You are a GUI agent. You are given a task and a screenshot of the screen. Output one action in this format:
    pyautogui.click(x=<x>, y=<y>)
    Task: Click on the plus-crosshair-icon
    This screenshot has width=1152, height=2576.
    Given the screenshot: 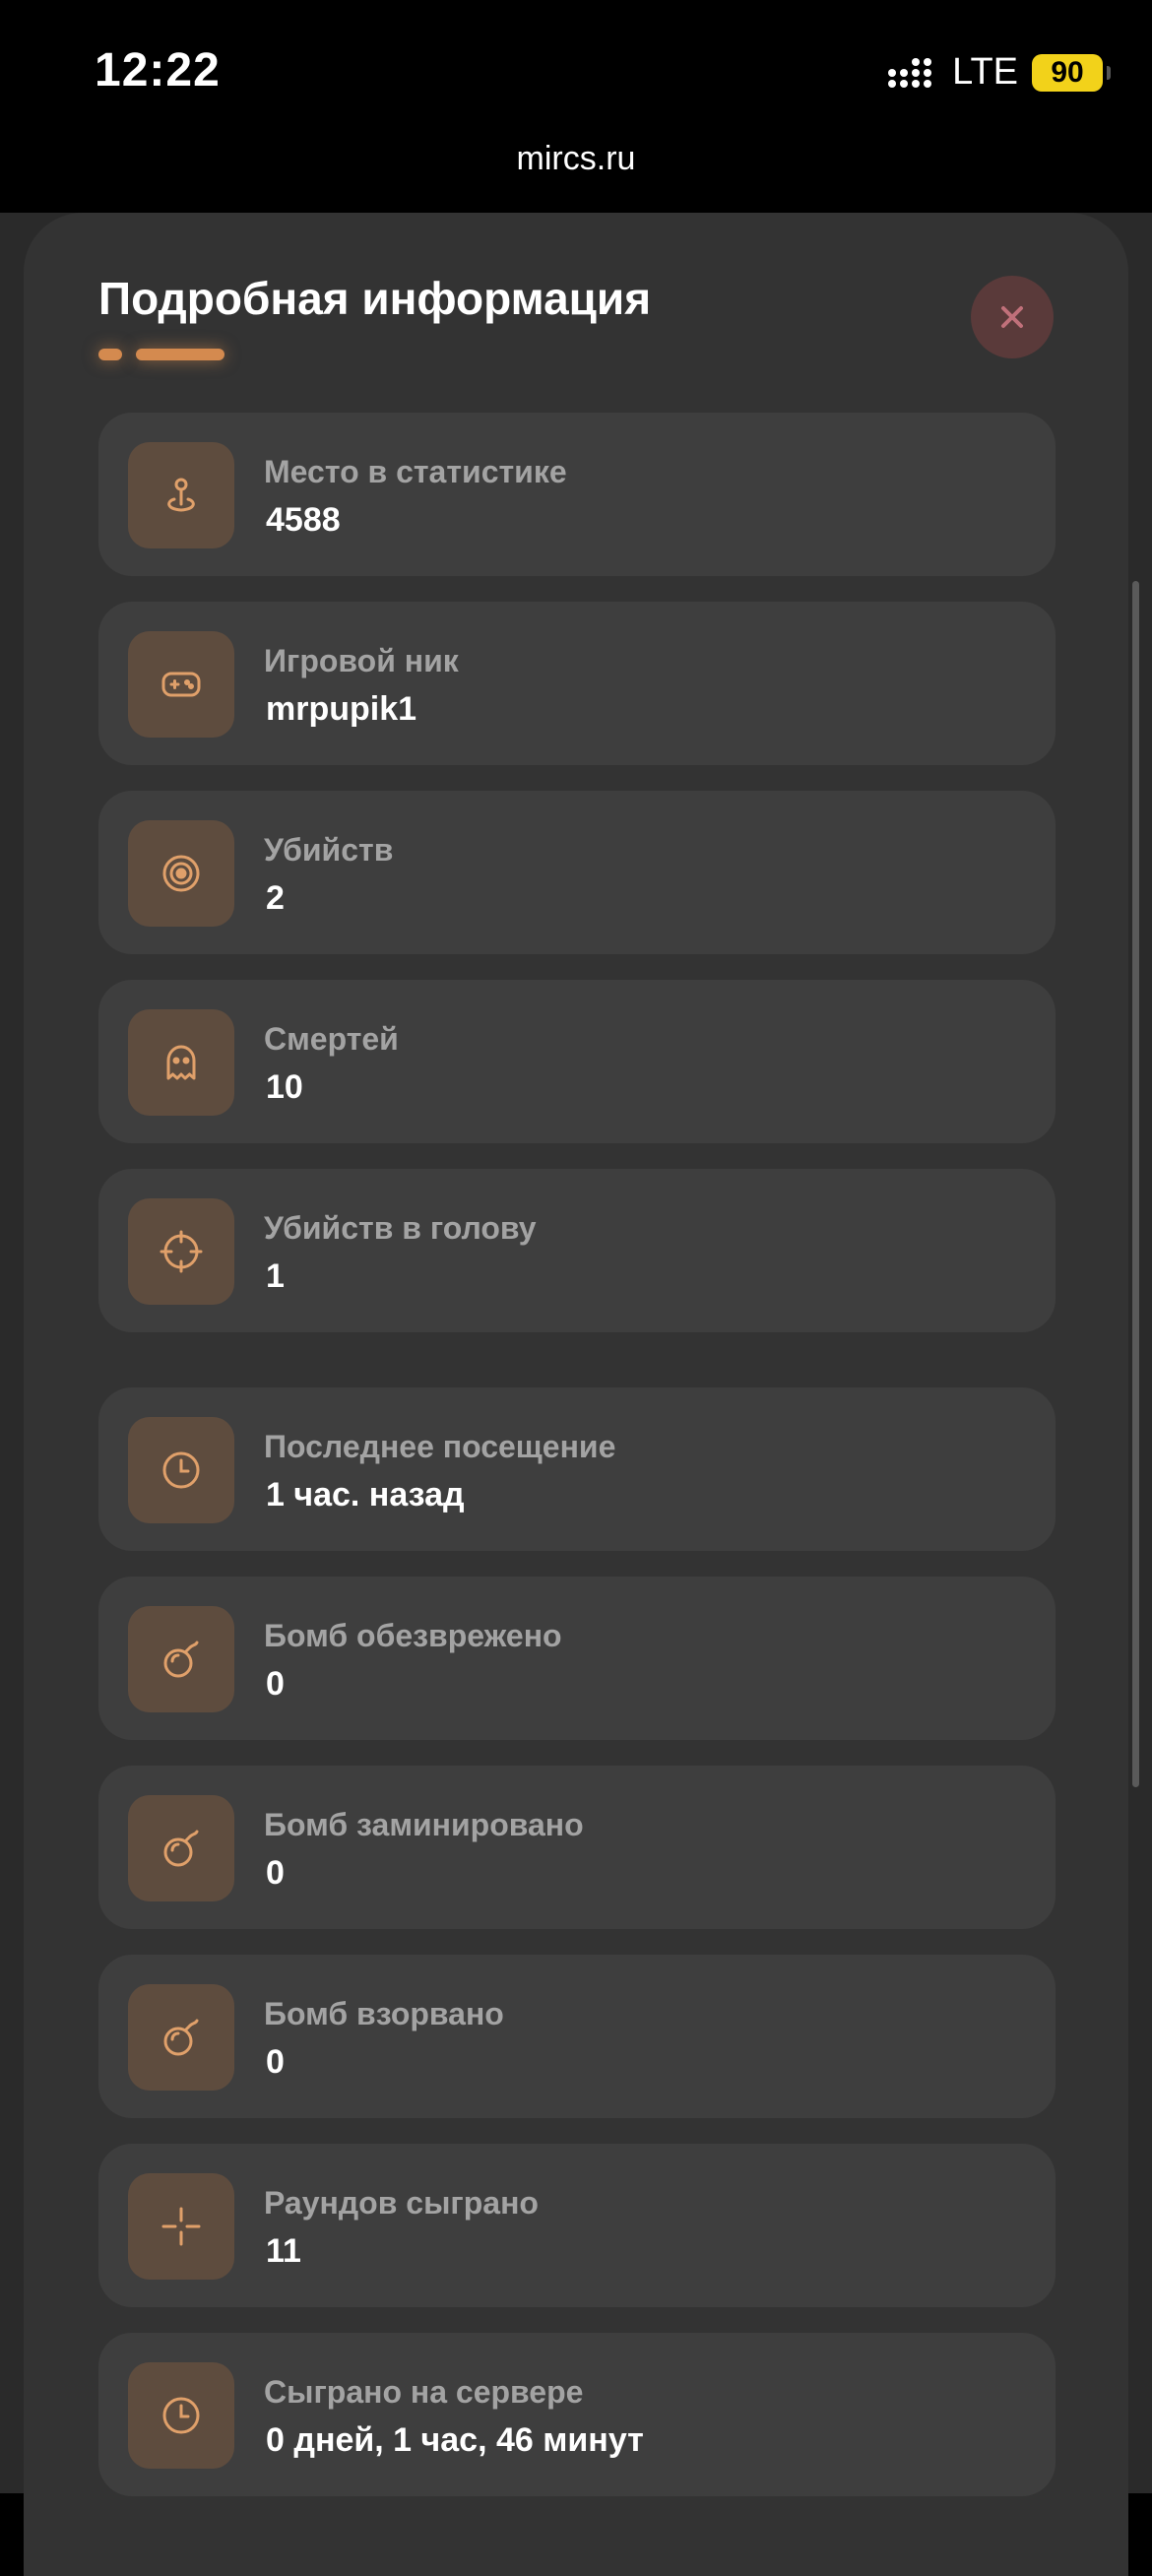 What is the action you would take?
    pyautogui.click(x=181, y=2226)
    